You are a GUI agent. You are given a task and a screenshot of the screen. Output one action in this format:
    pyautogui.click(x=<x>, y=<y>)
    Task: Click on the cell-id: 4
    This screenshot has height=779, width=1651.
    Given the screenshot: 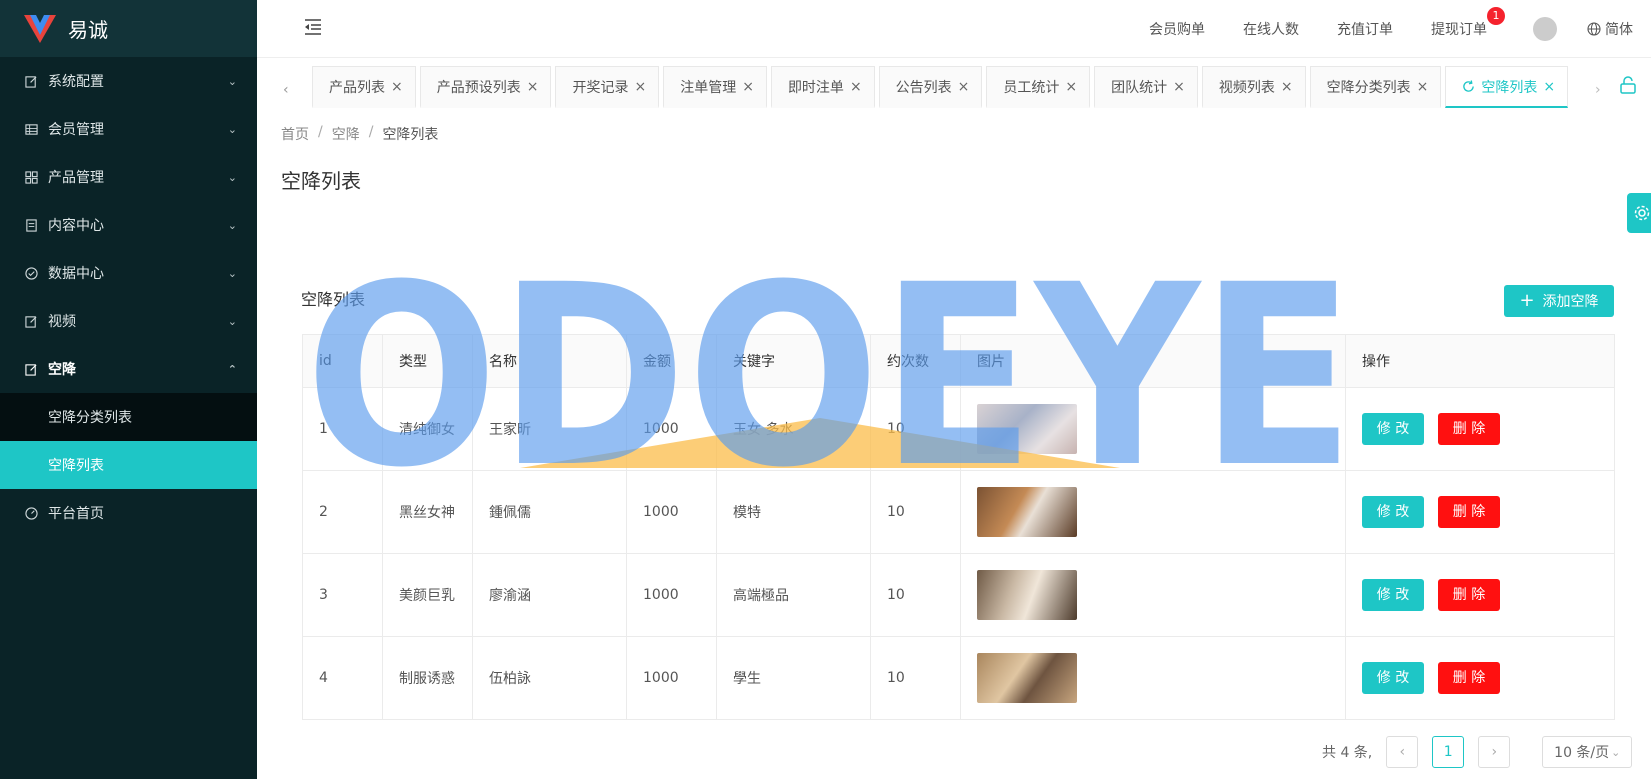 What is the action you would take?
    pyautogui.click(x=342, y=678)
    